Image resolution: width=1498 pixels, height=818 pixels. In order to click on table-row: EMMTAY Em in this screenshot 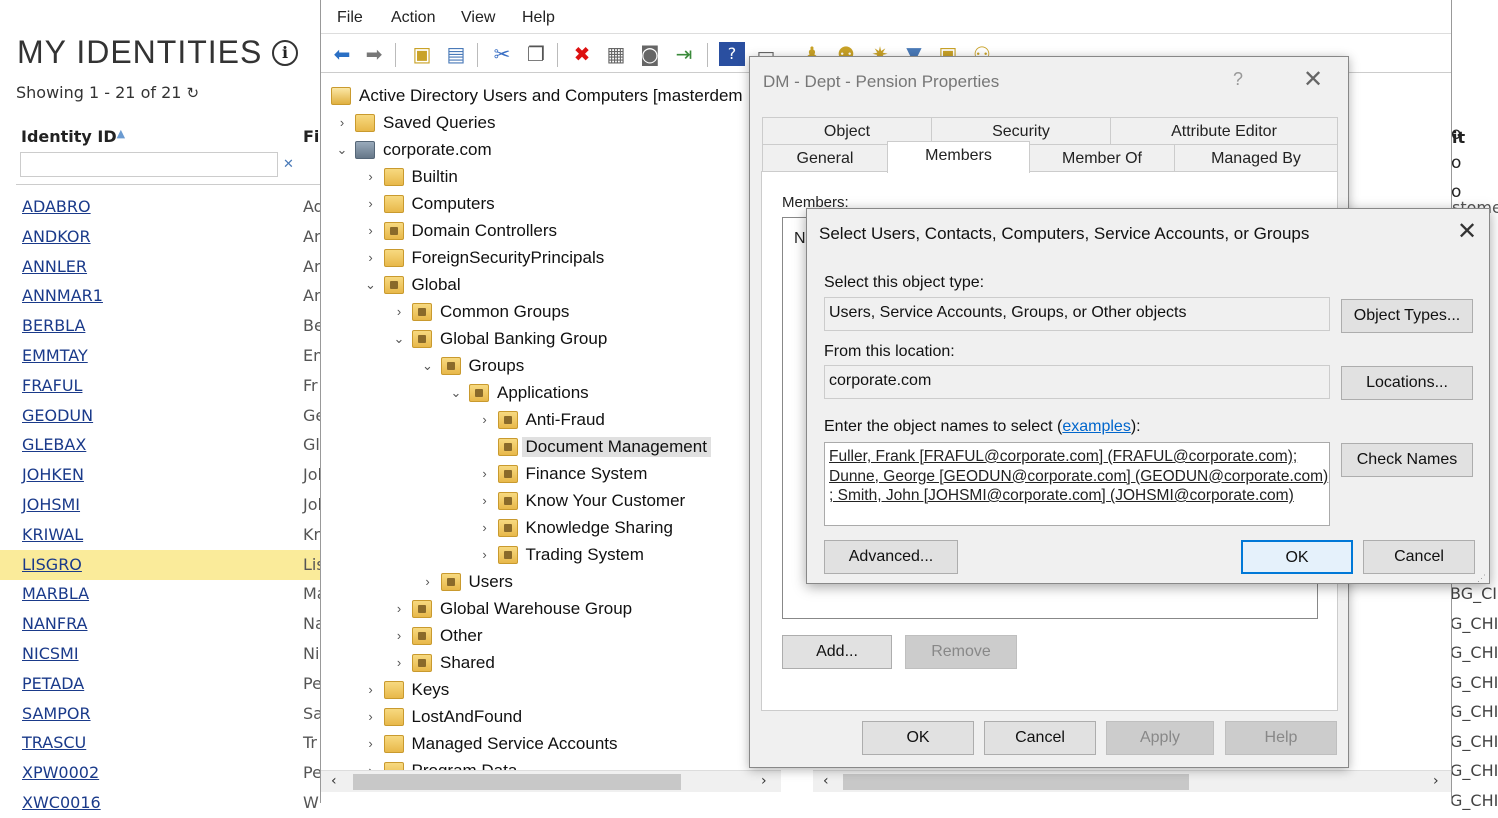, I will do `click(165, 356)`.